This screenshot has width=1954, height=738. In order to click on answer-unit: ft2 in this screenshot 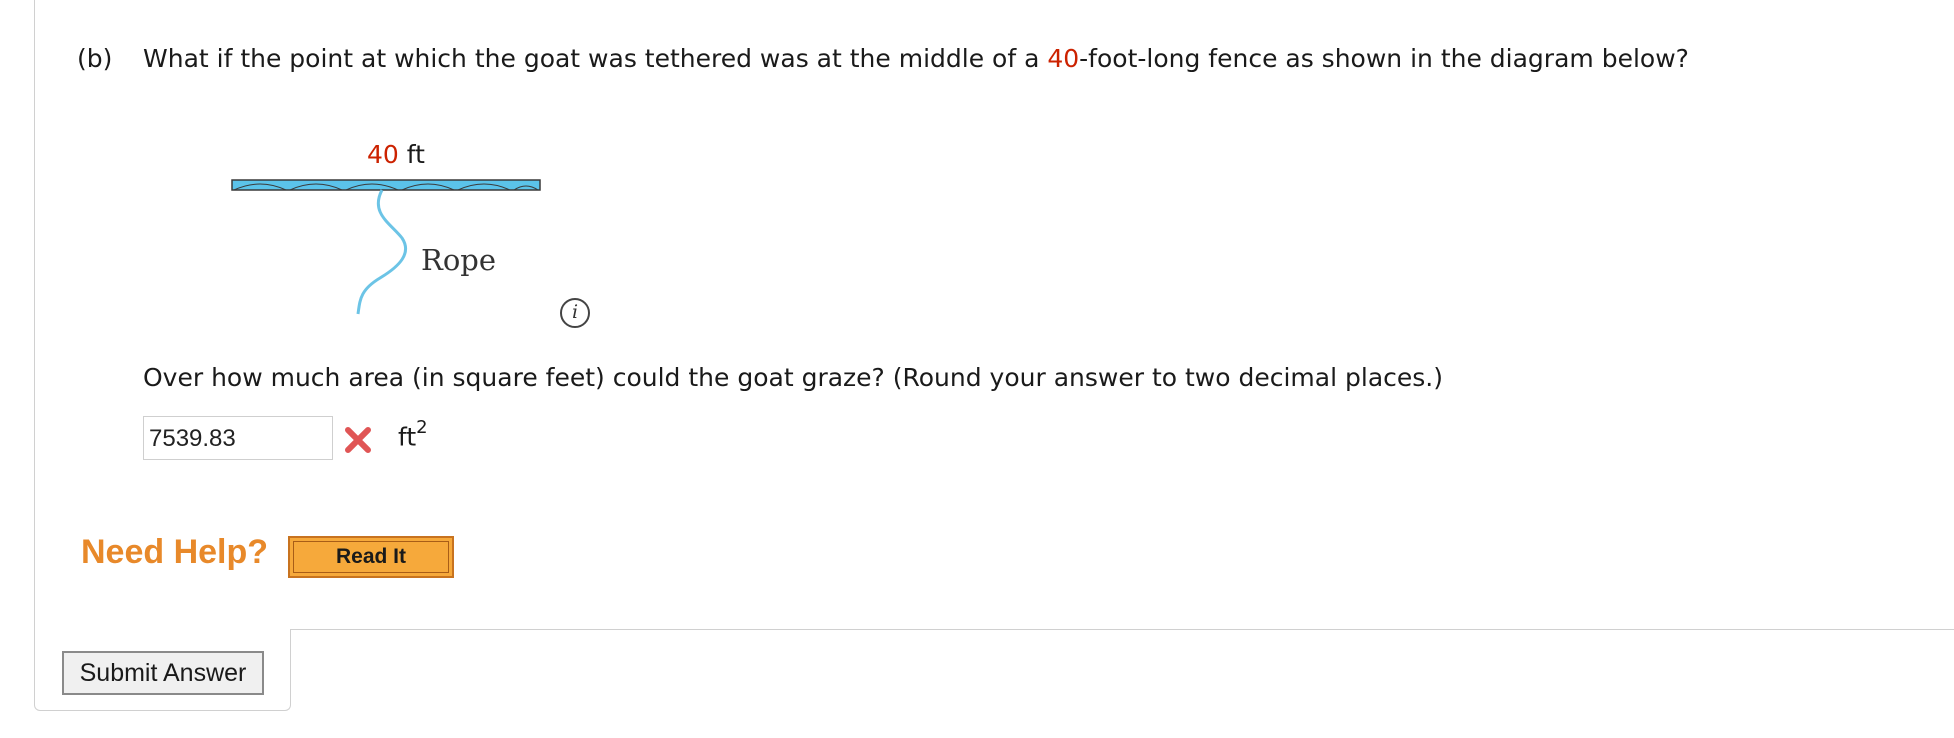, I will do `click(413, 434)`.